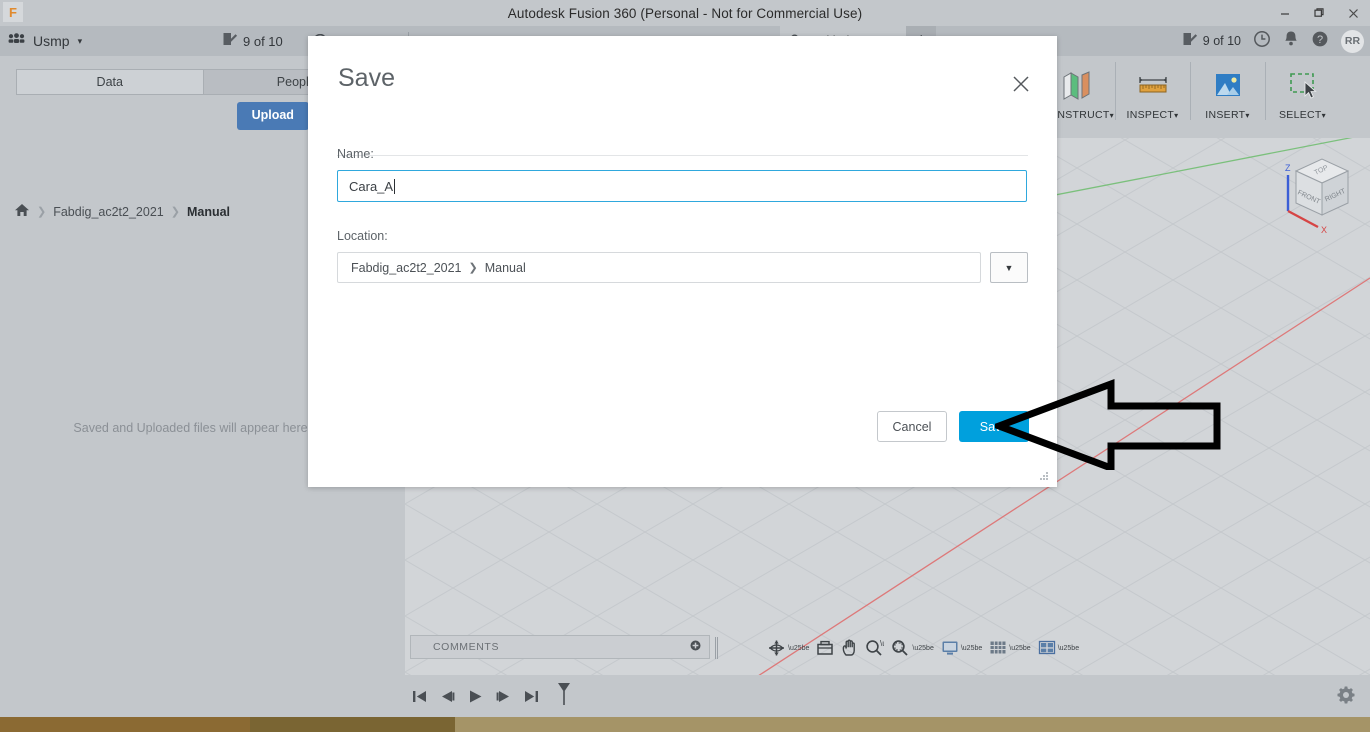 This screenshot has height=732, width=1370. What do you see at coordinates (1009, 267) in the screenshot?
I see `location-dropdown-button: ▼` at bounding box center [1009, 267].